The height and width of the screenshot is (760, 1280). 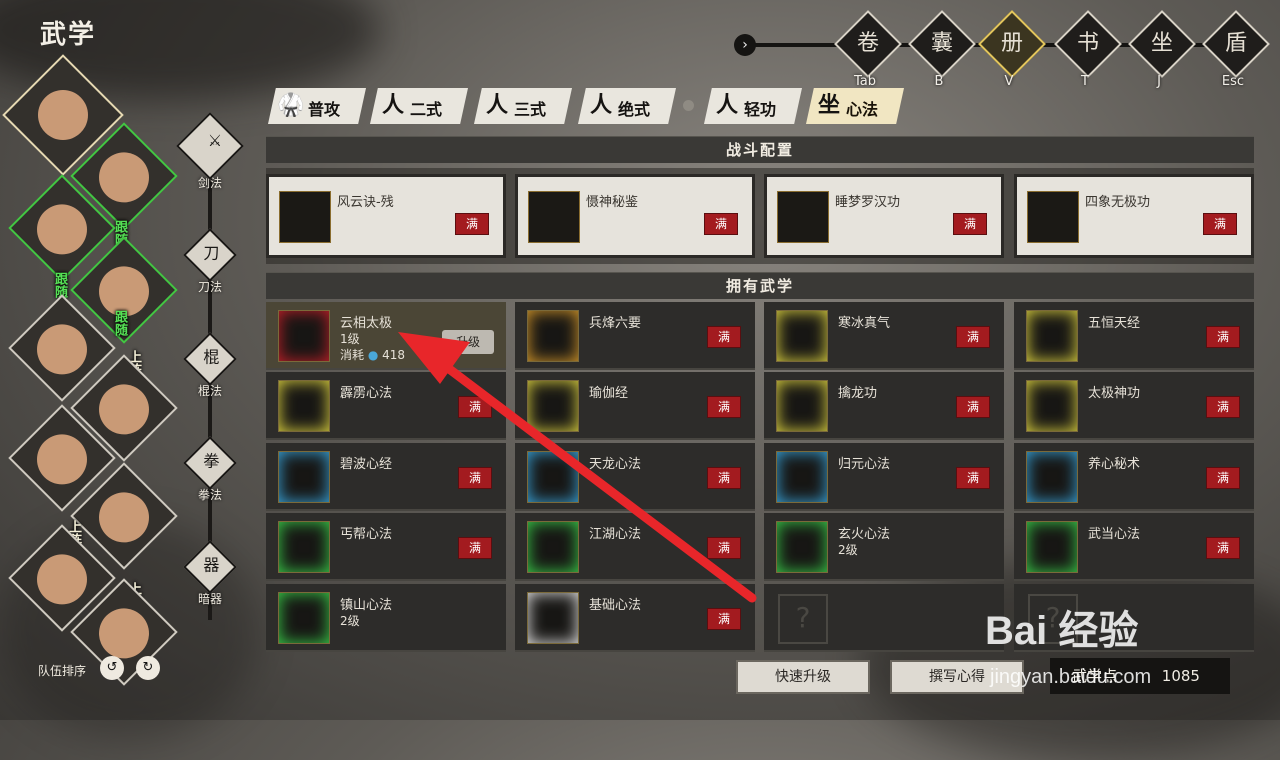 What do you see at coordinates (1062, 631) in the screenshot?
I see `watermark-logo: Bai 经验` at bounding box center [1062, 631].